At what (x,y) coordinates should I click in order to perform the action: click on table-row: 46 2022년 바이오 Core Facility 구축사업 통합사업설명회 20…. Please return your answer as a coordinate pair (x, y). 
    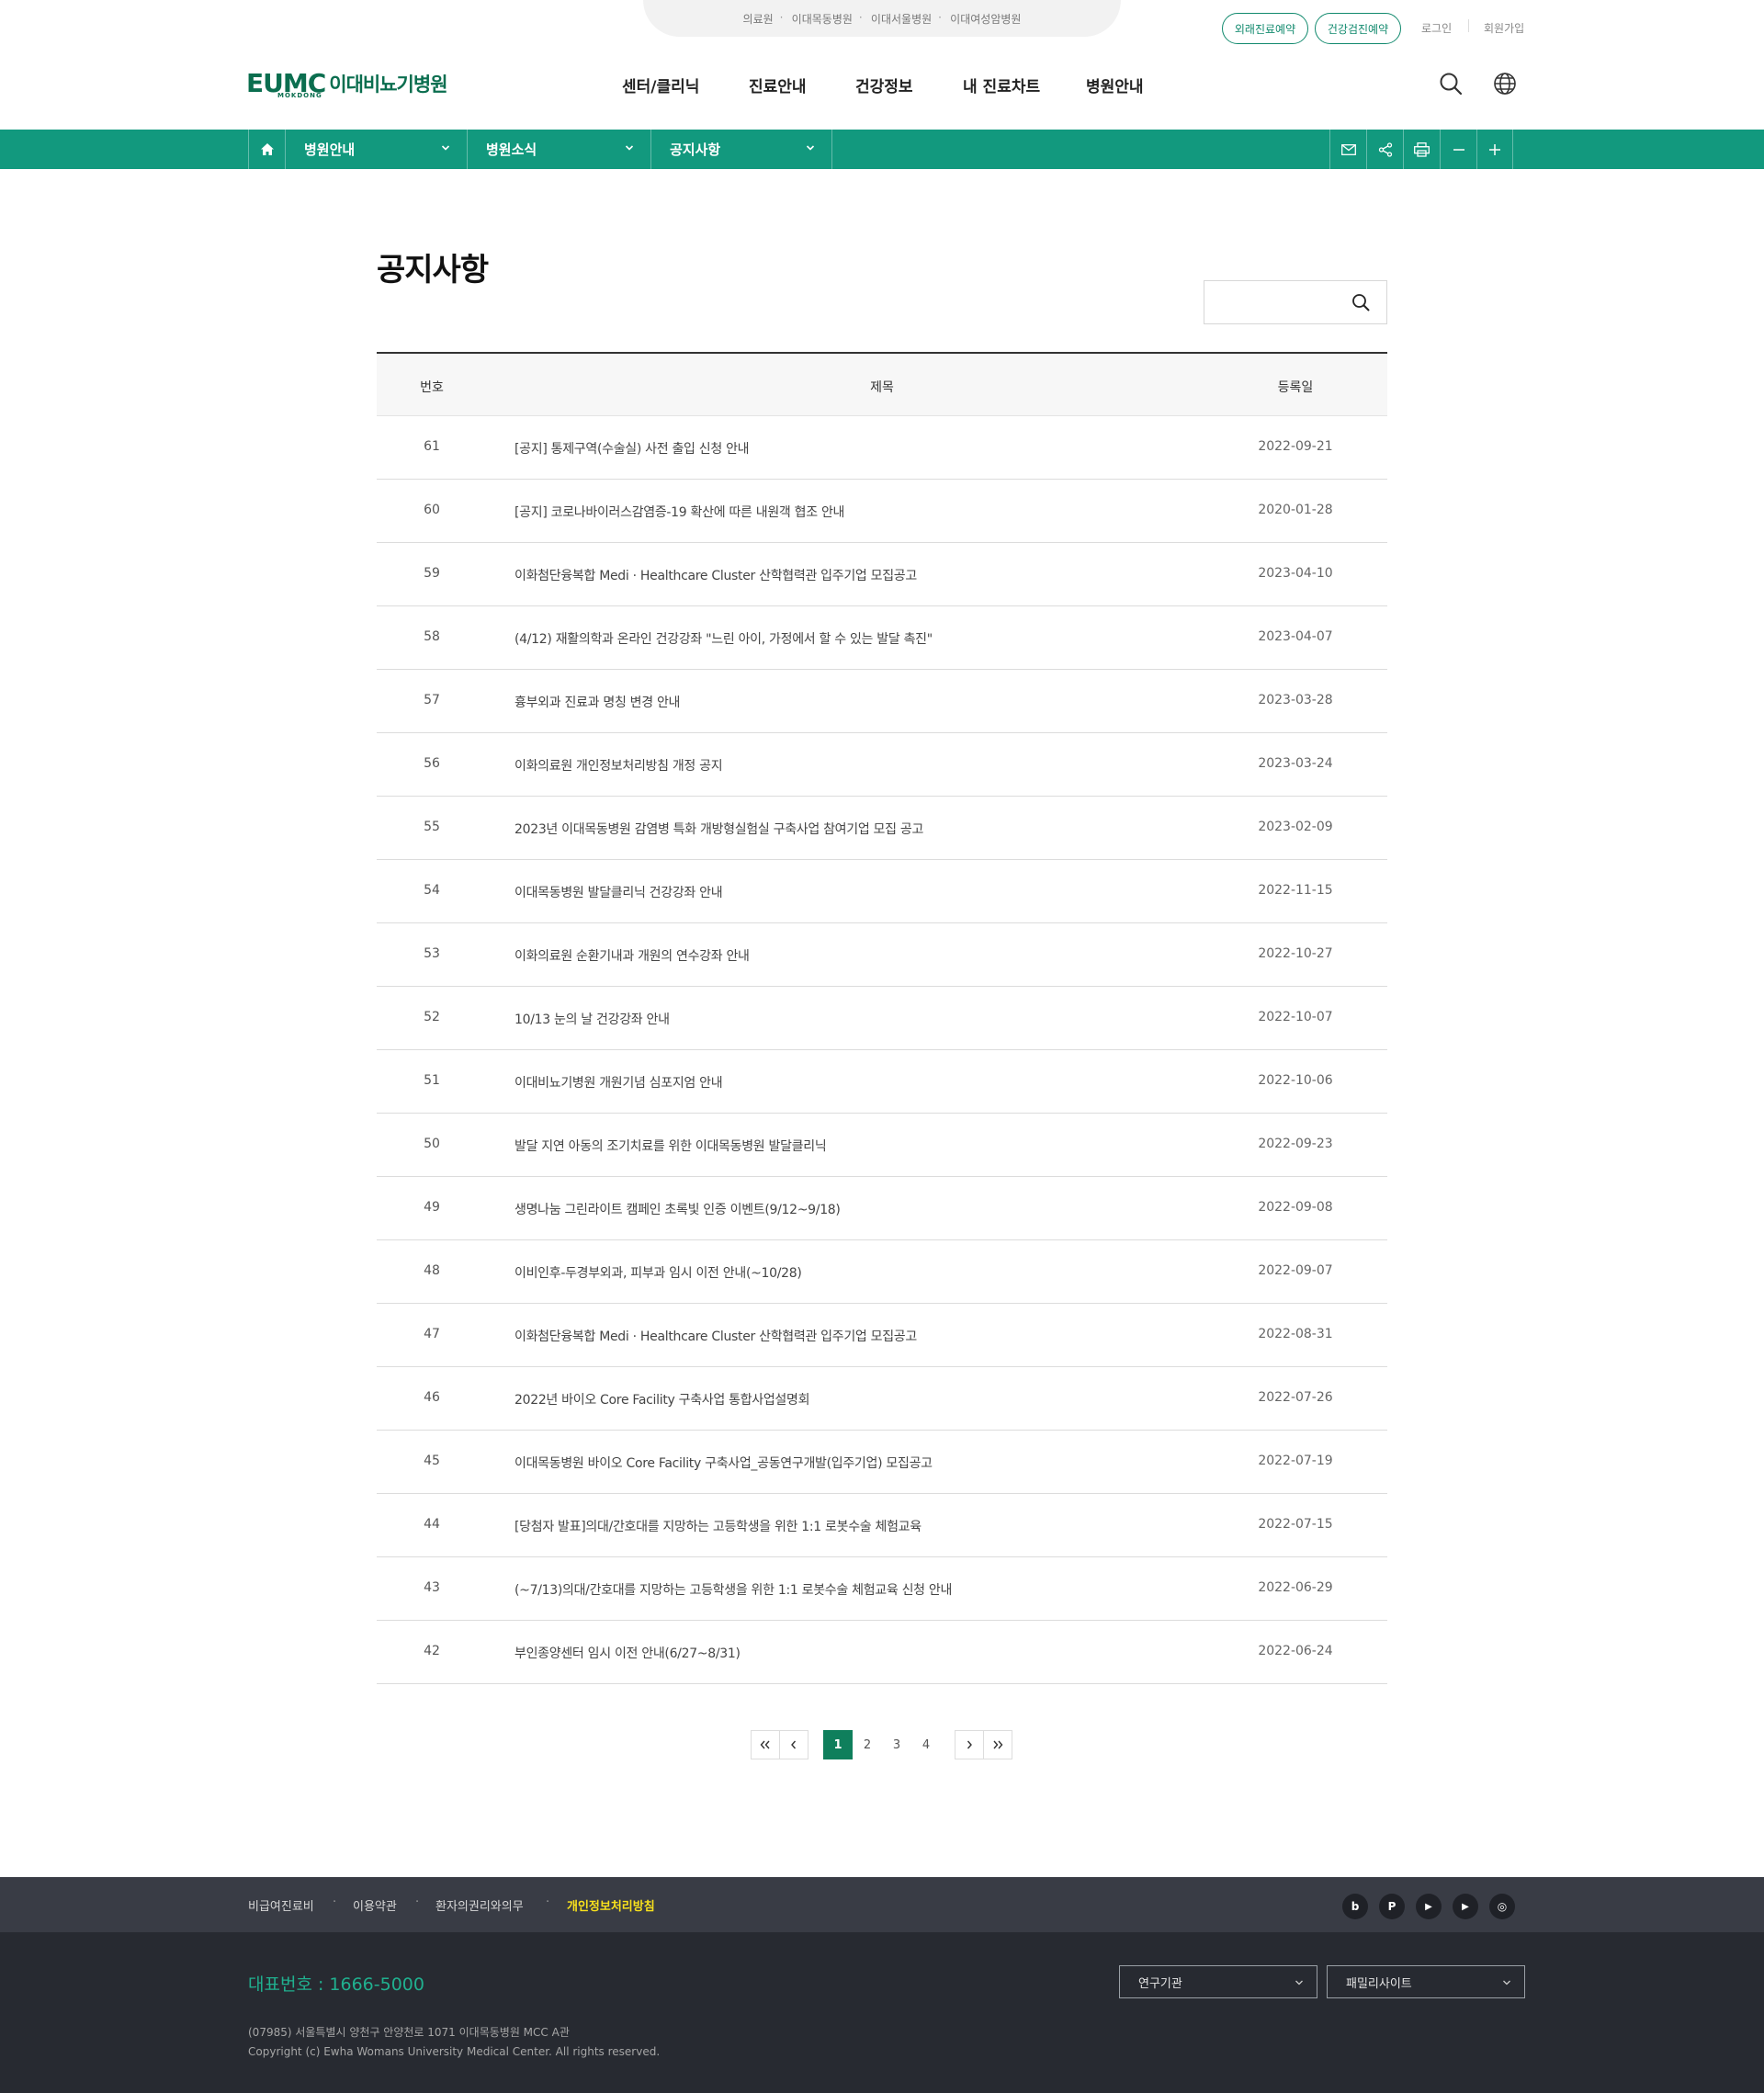
    Looking at the image, I should click on (882, 1399).